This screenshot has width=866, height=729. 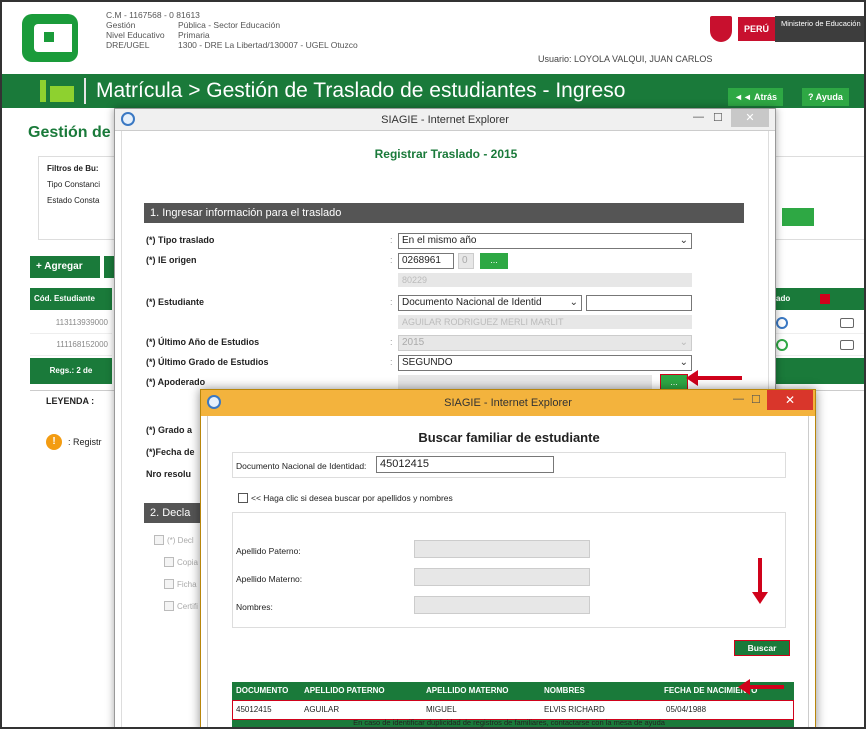 What do you see at coordinates (229, 25) in the screenshot?
I see `meta-val: Pública - Sector Educación` at bounding box center [229, 25].